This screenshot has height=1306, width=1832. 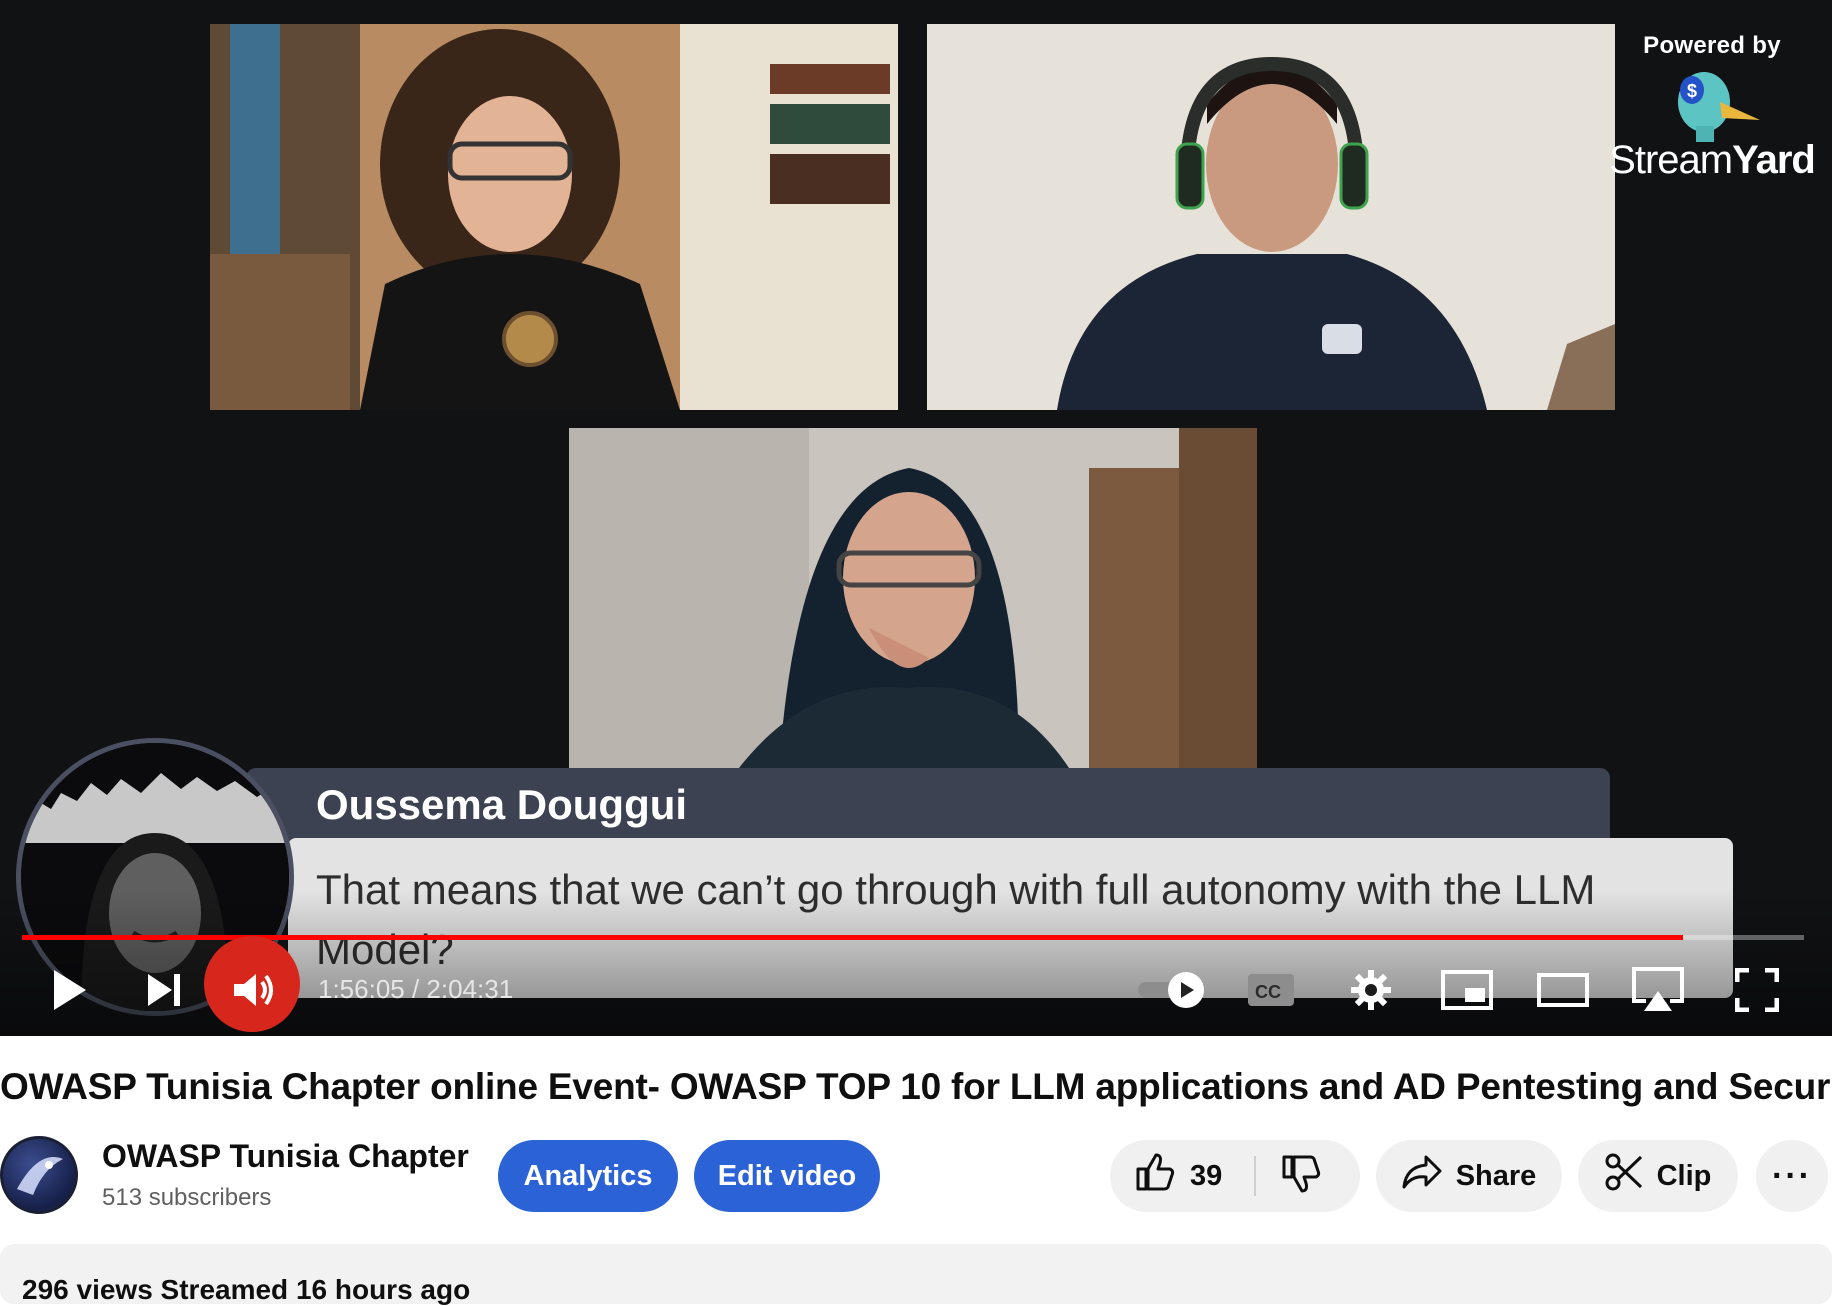 What do you see at coordinates (187, 1197) in the screenshot?
I see `subscriber-count: 513 subscribers` at bounding box center [187, 1197].